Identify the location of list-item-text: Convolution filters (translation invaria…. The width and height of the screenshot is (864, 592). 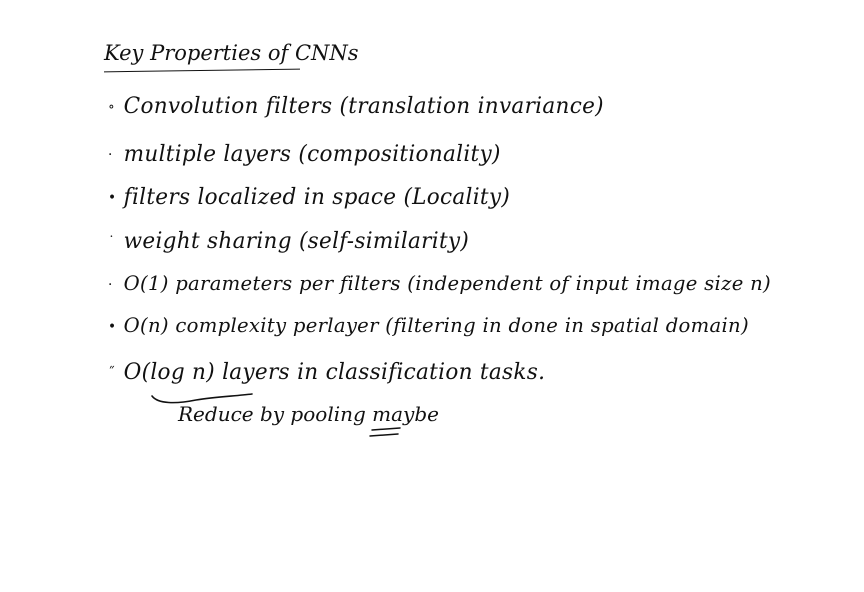
(363, 106).